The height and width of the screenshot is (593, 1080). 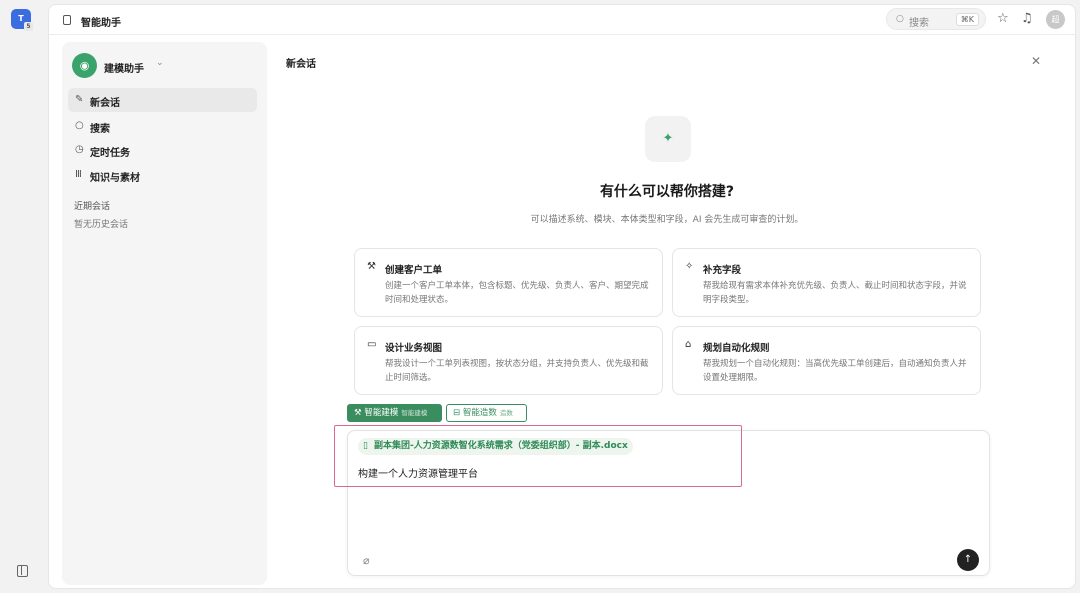 I want to click on sidebar-item-scheduled: ◷ 定时任务, so click(x=162, y=150).